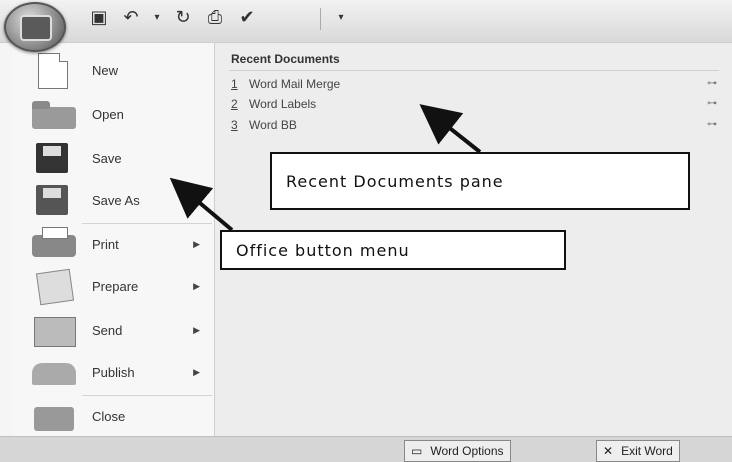 The image size is (732, 462). Describe the element at coordinates (109, 416) in the screenshot. I see `menu-item-label: Close` at that location.